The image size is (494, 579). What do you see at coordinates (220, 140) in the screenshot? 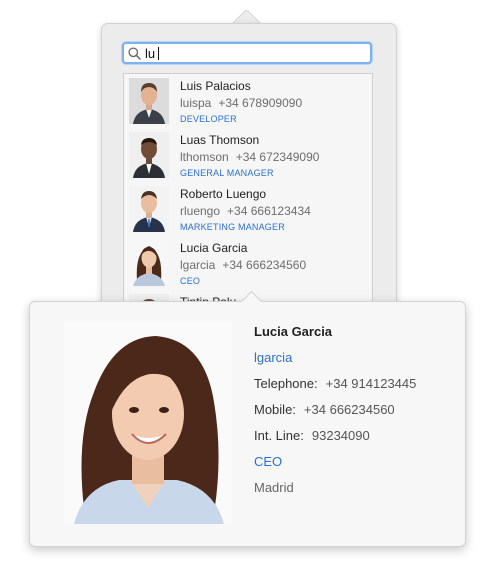
I see `result-name: Luas Thomson` at bounding box center [220, 140].